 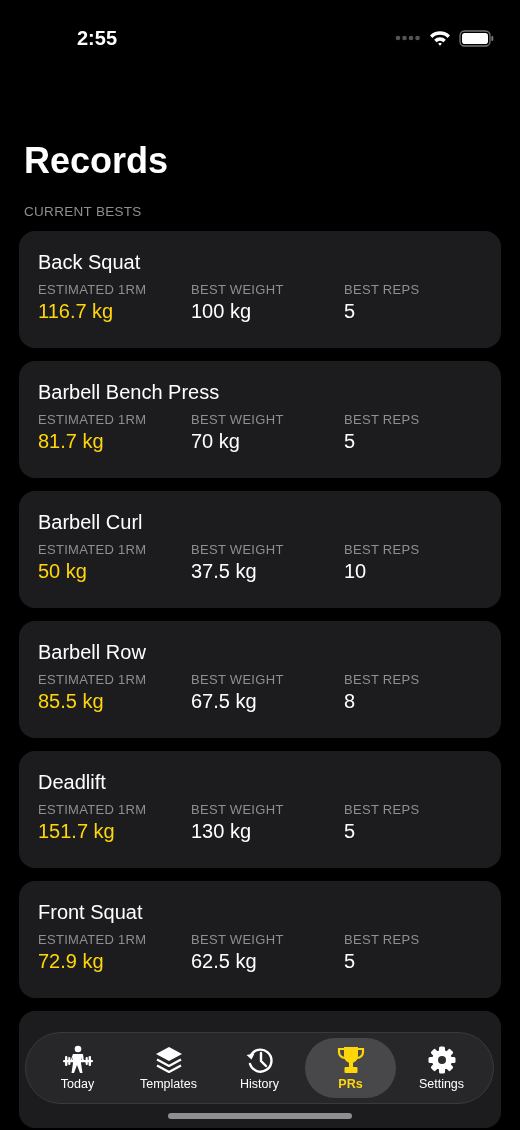 I want to click on metric-value: 100 kg, so click(x=221, y=311).